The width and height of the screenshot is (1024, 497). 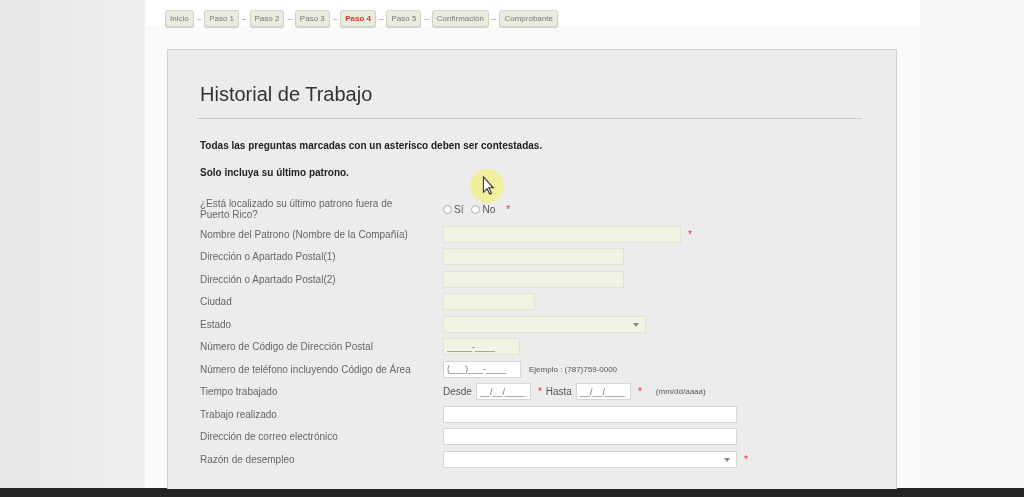 What do you see at coordinates (267, 18) in the screenshot?
I see `step-tab: Paso 2` at bounding box center [267, 18].